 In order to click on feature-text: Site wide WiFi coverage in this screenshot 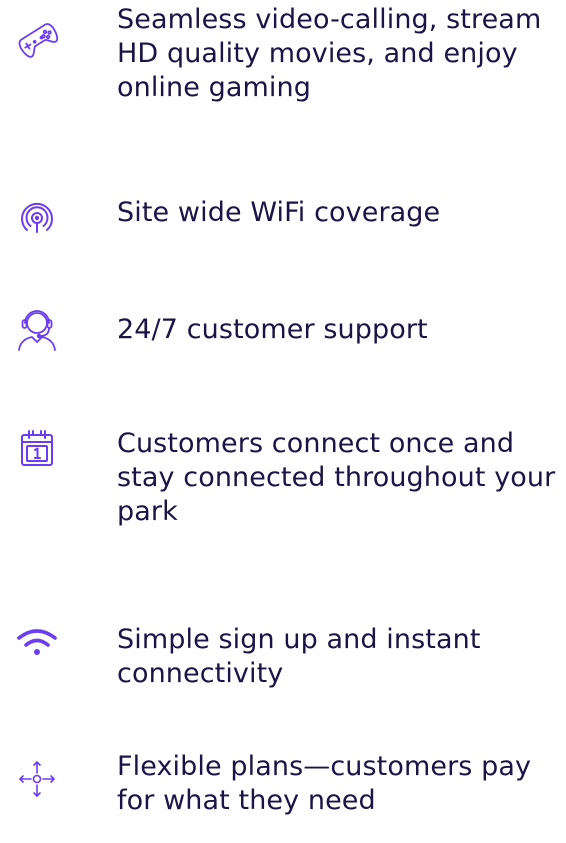, I will do `click(279, 212)`.